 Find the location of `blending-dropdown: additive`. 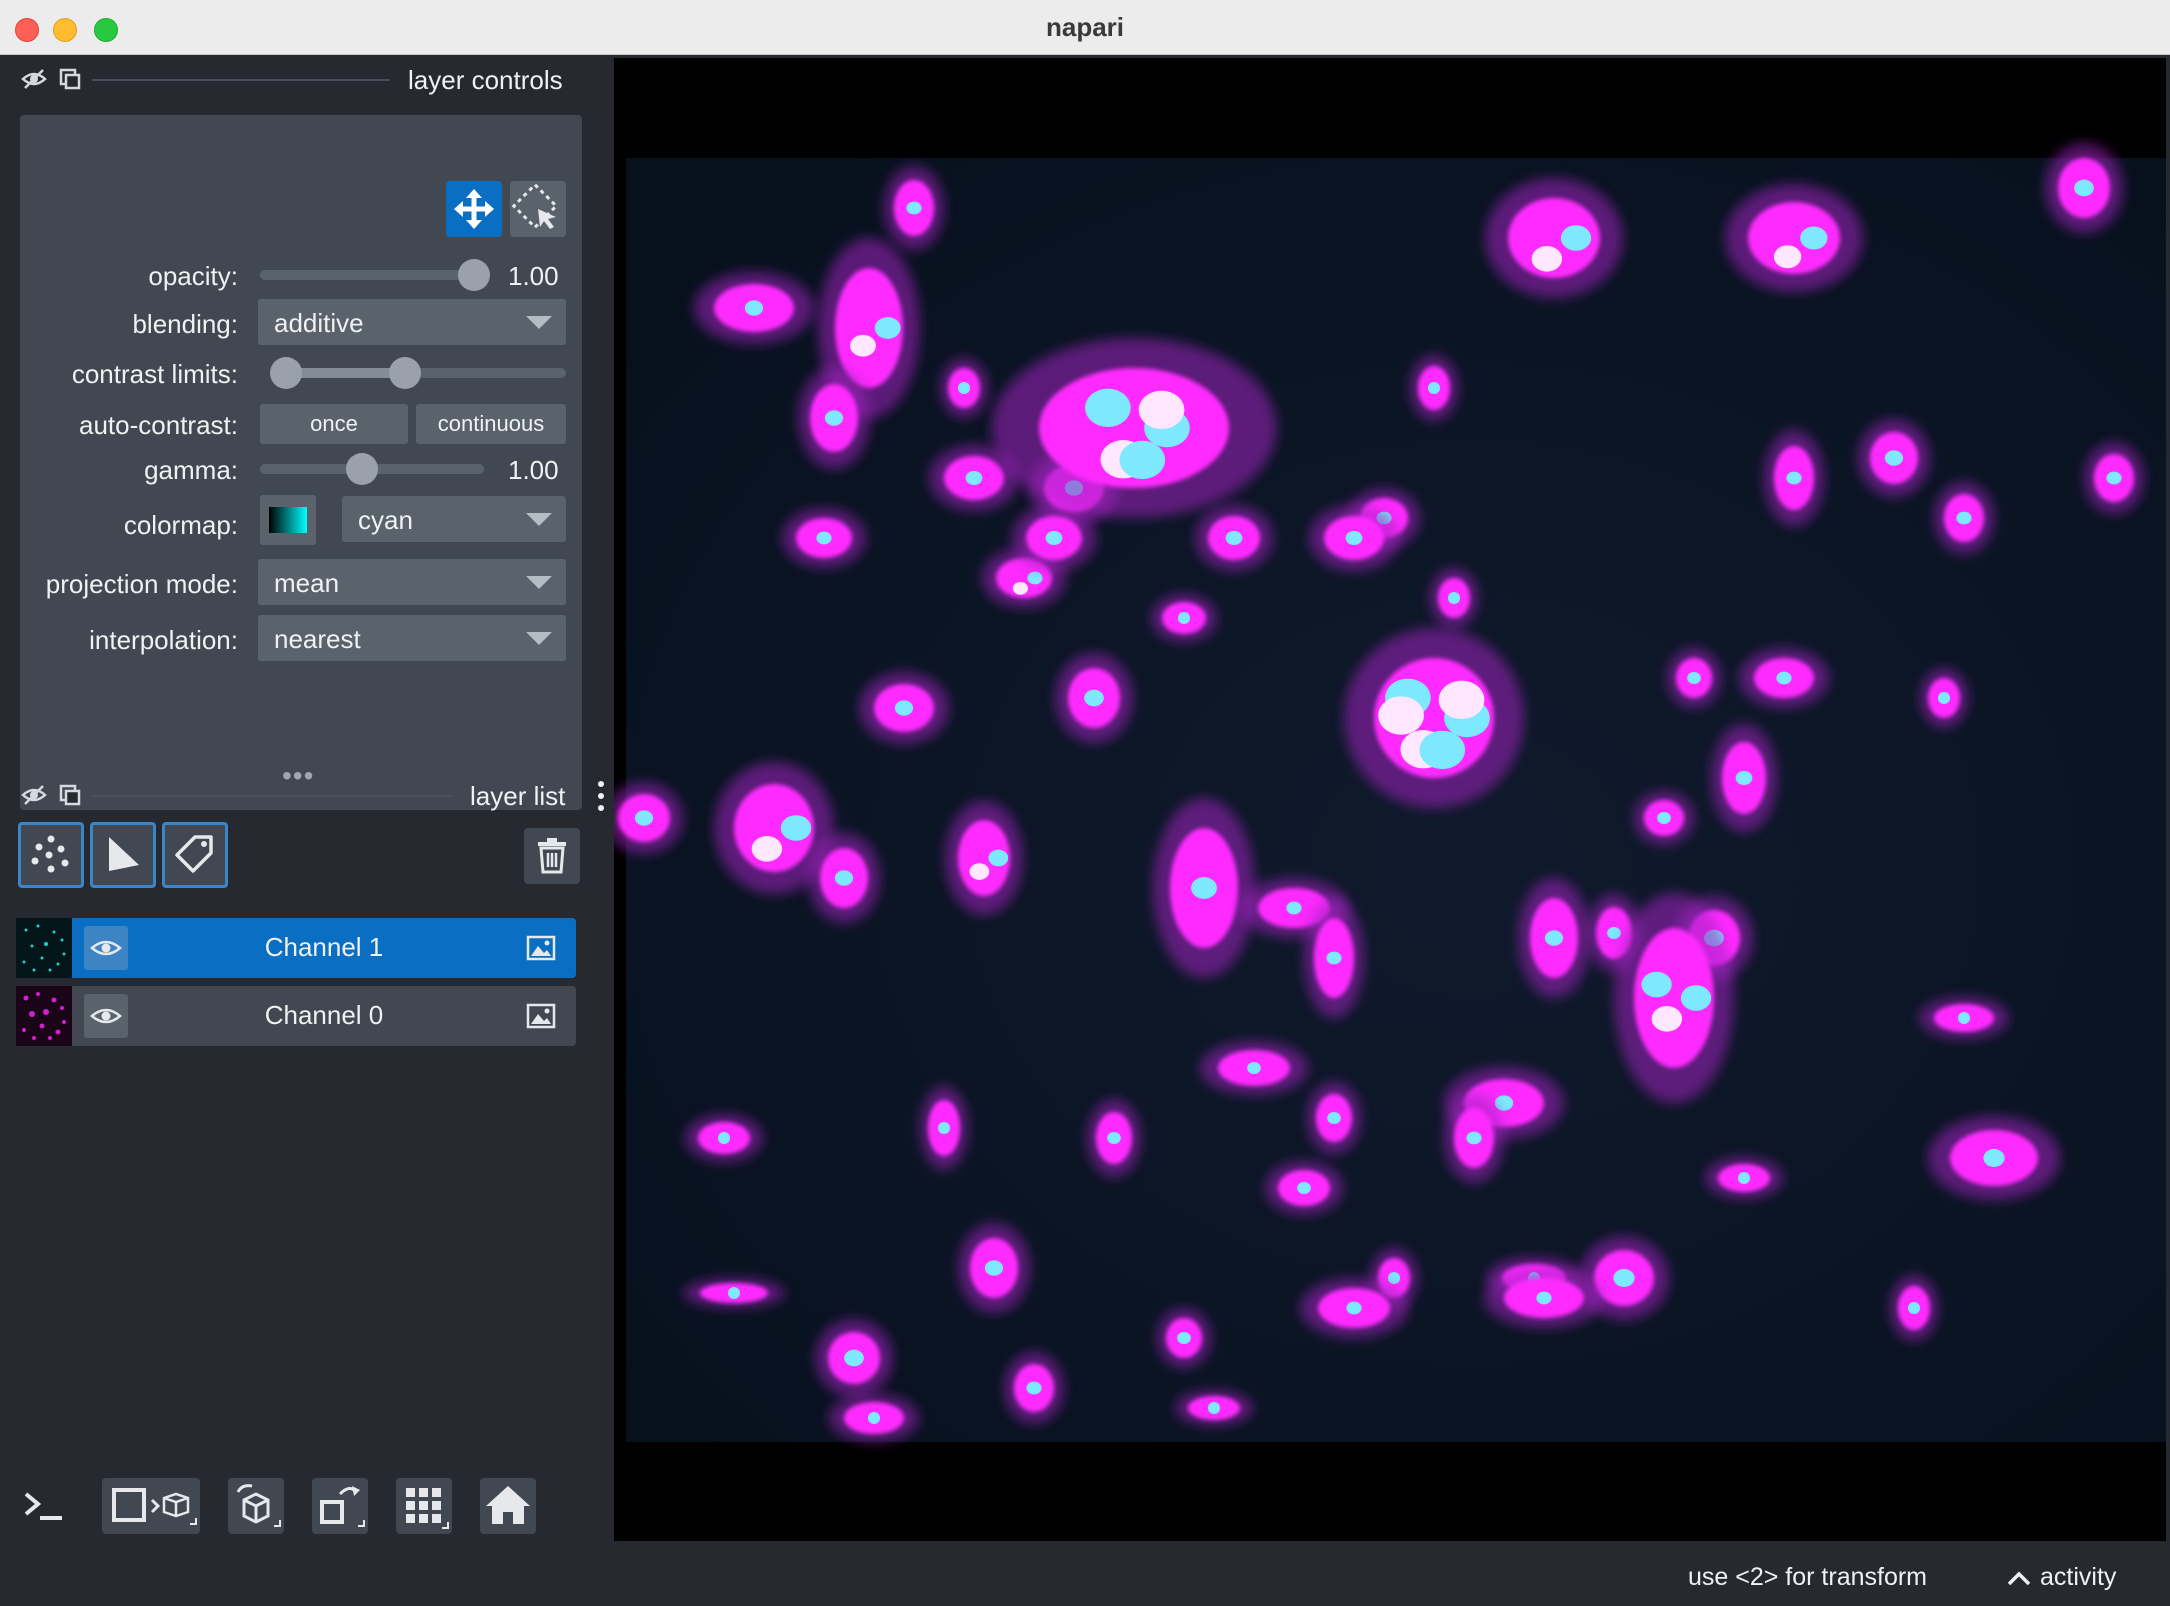

blending-dropdown: additive is located at coordinates (412, 322).